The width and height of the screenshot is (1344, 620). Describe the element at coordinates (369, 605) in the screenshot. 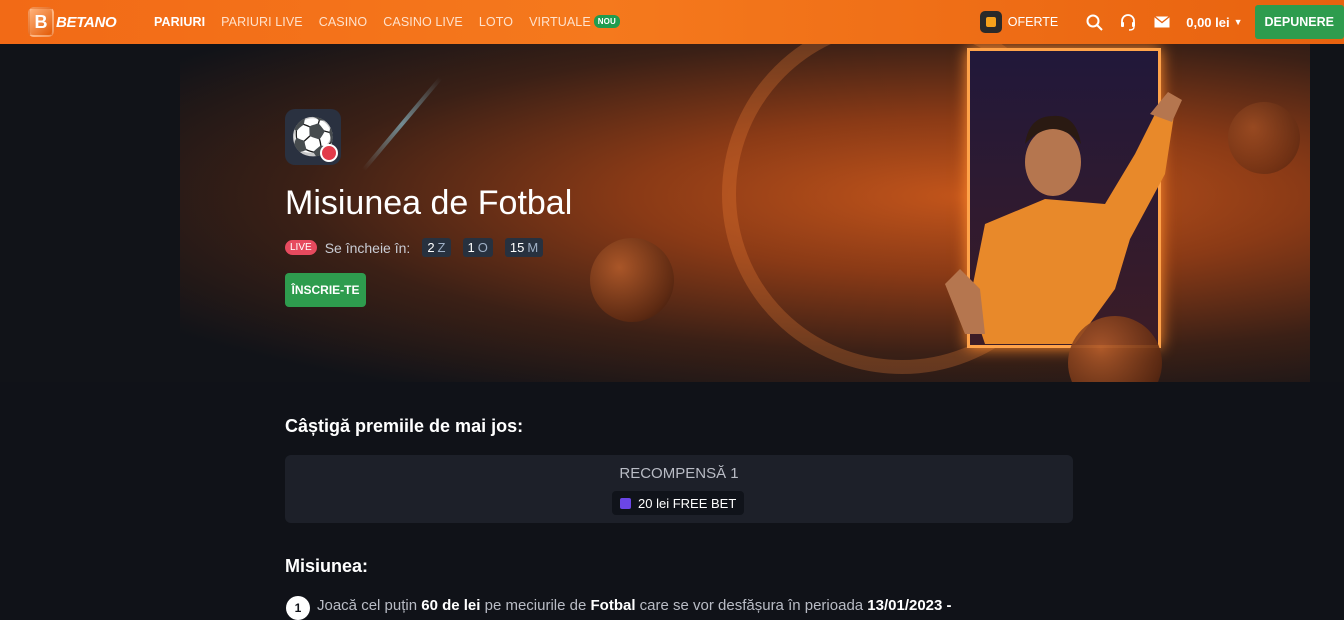

I see `step-text-part: Joacă cel puțin` at that location.